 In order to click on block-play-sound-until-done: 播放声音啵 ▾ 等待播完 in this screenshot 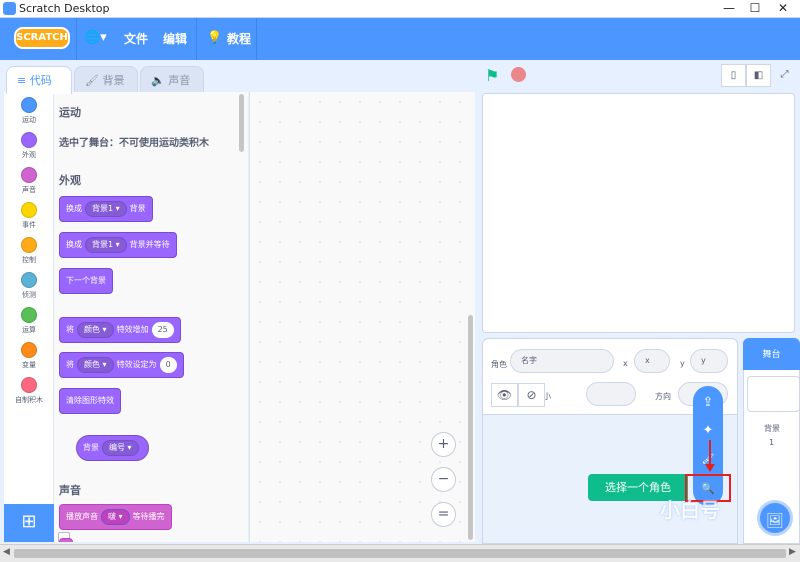, I will do `click(115, 517)`.